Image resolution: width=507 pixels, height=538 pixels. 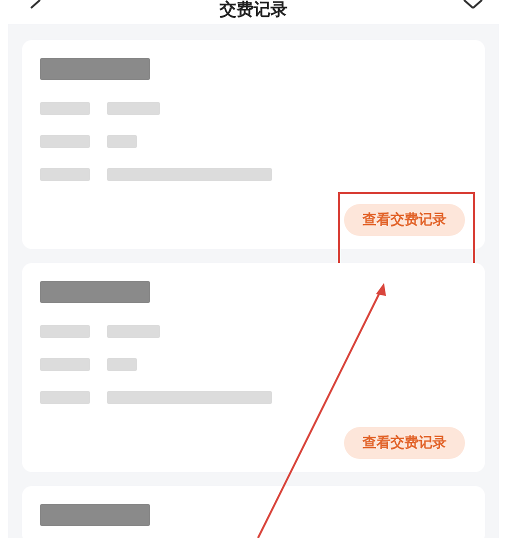 I want to click on page-title: 交费记录, so click(x=254, y=10).